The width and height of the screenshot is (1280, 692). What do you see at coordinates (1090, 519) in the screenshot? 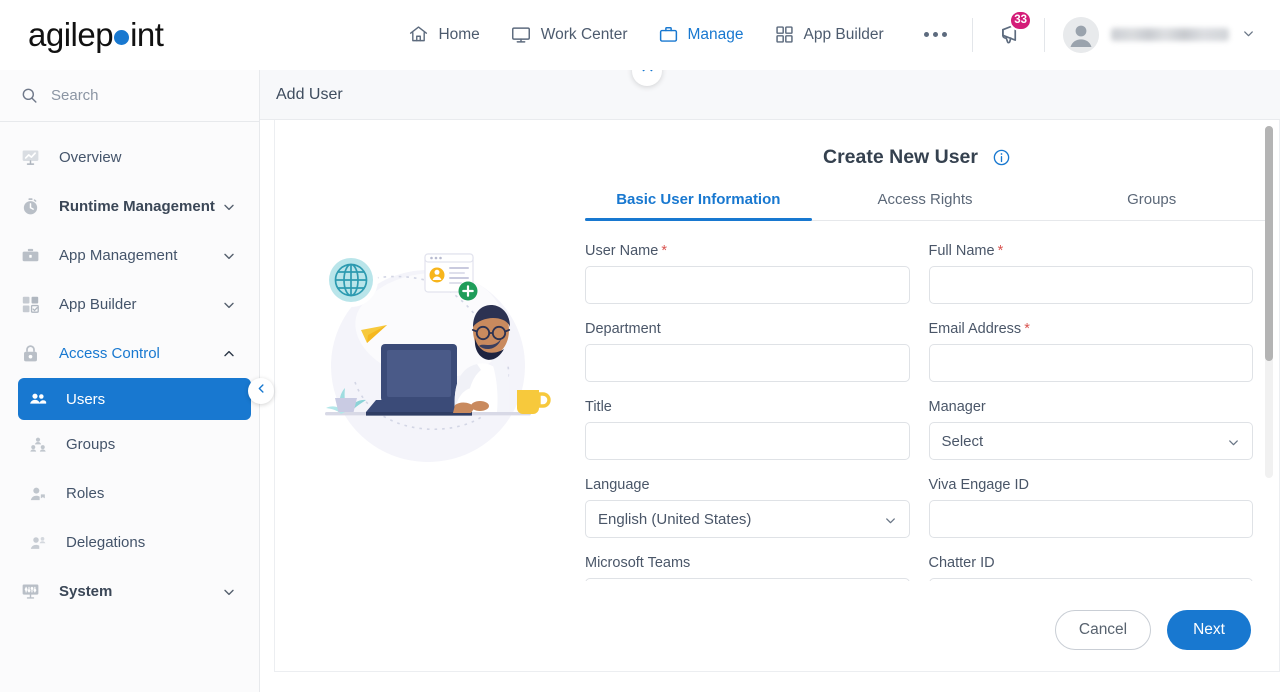
I see `viva-engage-id-input` at bounding box center [1090, 519].